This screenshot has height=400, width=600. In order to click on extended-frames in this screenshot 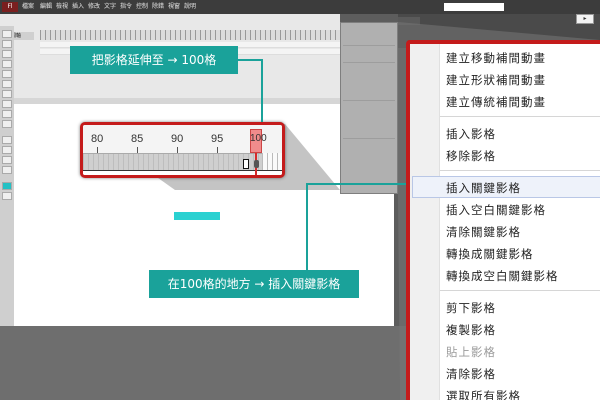, I will do `click(272, 161)`.